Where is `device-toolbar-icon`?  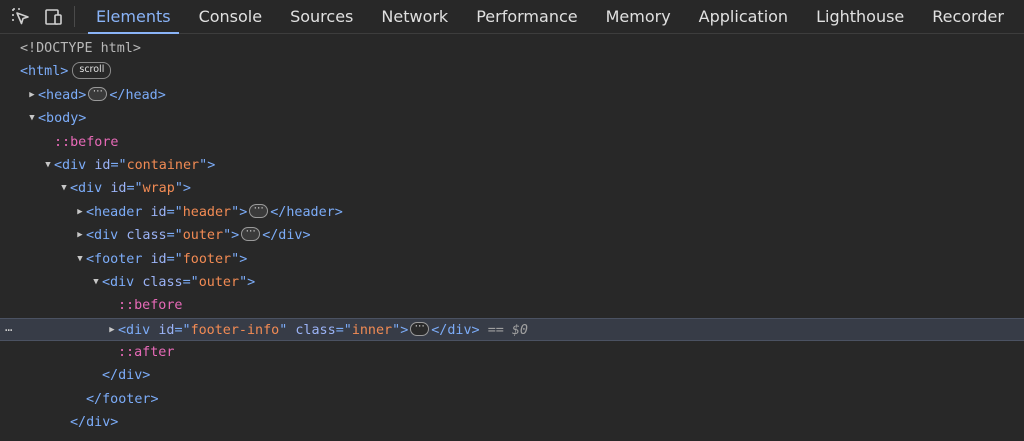 device-toolbar-icon is located at coordinates (53, 16).